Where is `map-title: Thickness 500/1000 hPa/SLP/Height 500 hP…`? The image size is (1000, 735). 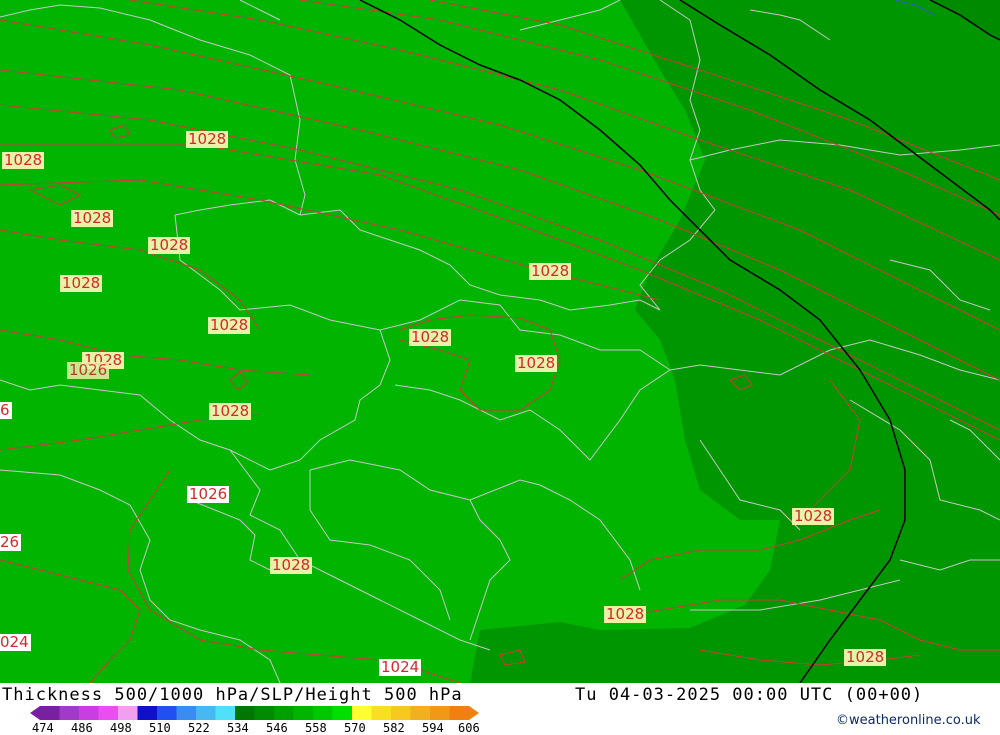
map-title: Thickness 500/1000 hPa/SLP/Height 500 hP… is located at coordinates (232, 695).